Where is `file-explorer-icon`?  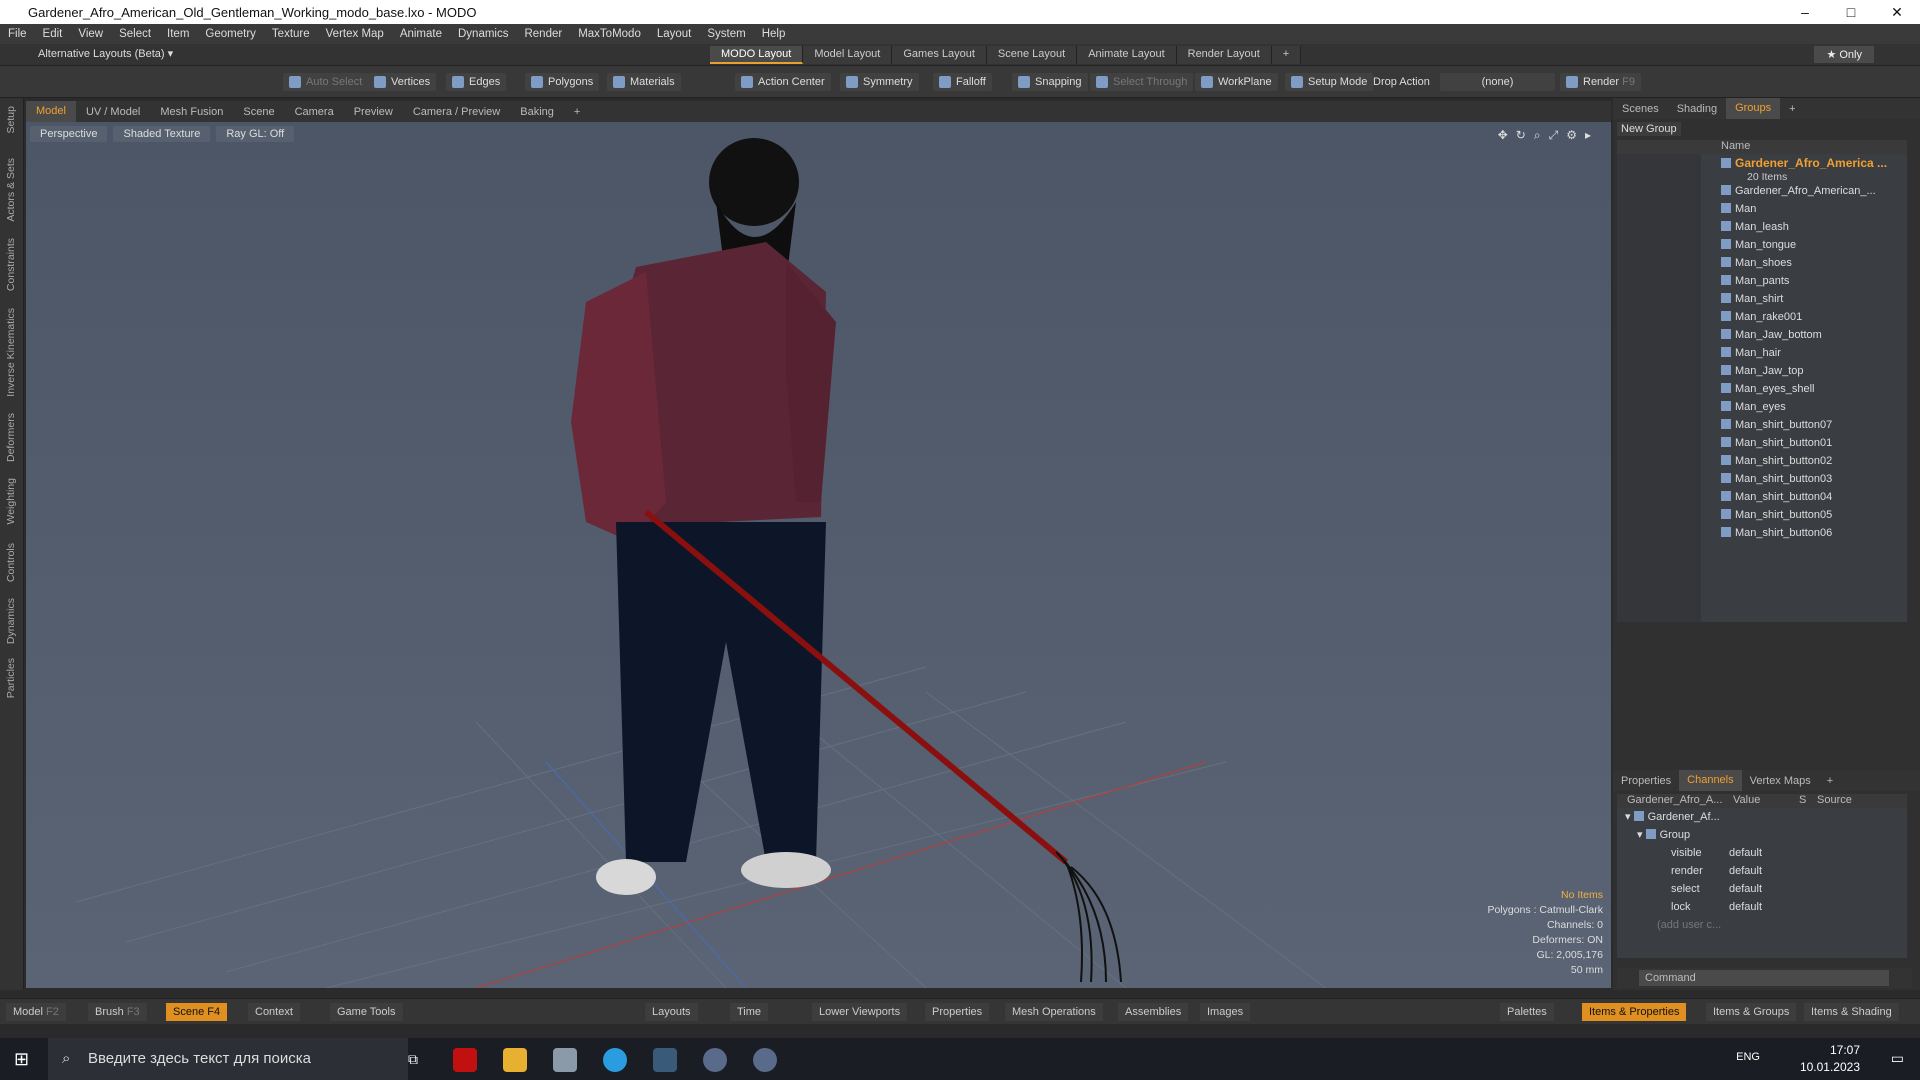
file-explorer-icon is located at coordinates (515, 1060).